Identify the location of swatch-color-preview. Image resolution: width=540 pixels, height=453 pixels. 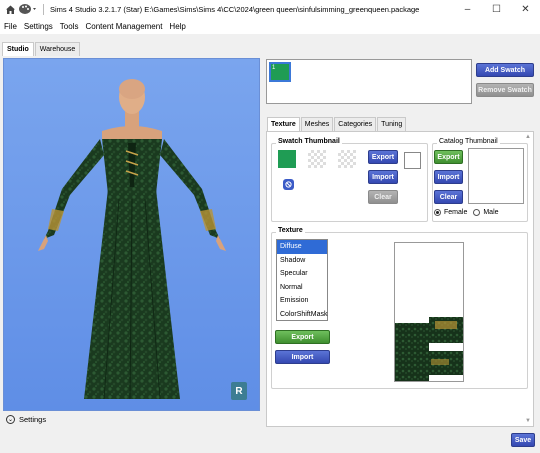
(412, 160).